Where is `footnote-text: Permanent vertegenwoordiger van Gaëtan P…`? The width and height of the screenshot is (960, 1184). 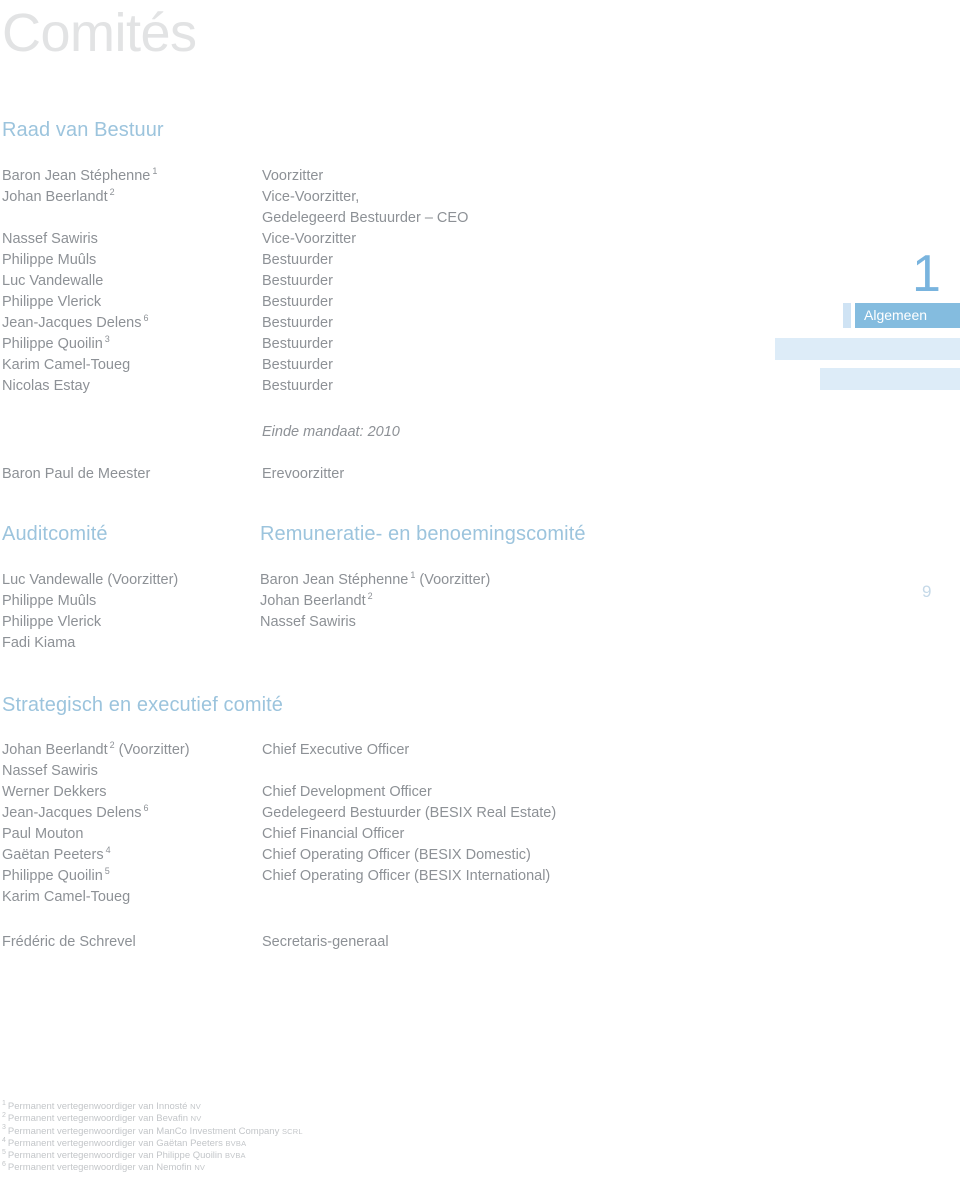 footnote-text: Permanent vertegenwoordiger van Gaëtan P… is located at coordinates (116, 1143).